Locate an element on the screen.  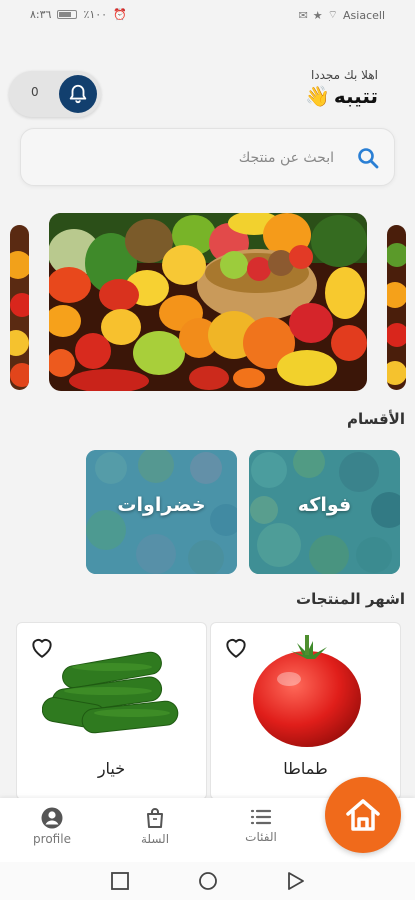
user-name-row: 👋 تتيبه is located at coordinates (341, 96).